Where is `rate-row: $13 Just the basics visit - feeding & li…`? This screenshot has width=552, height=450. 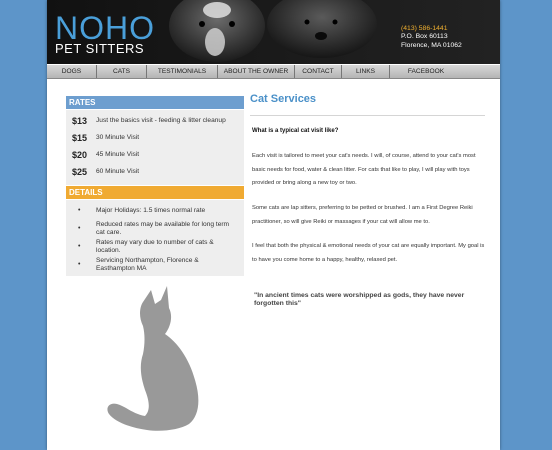
rate-row: $13 Just the basics visit - feeding & li… is located at coordinates (155, 121).